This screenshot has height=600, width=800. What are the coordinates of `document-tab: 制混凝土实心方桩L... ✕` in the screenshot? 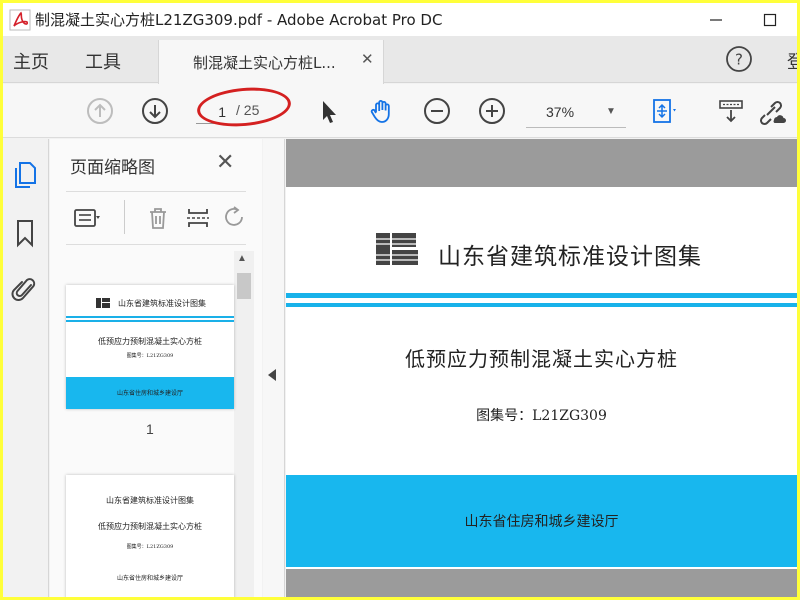 It's located at (271, 62).